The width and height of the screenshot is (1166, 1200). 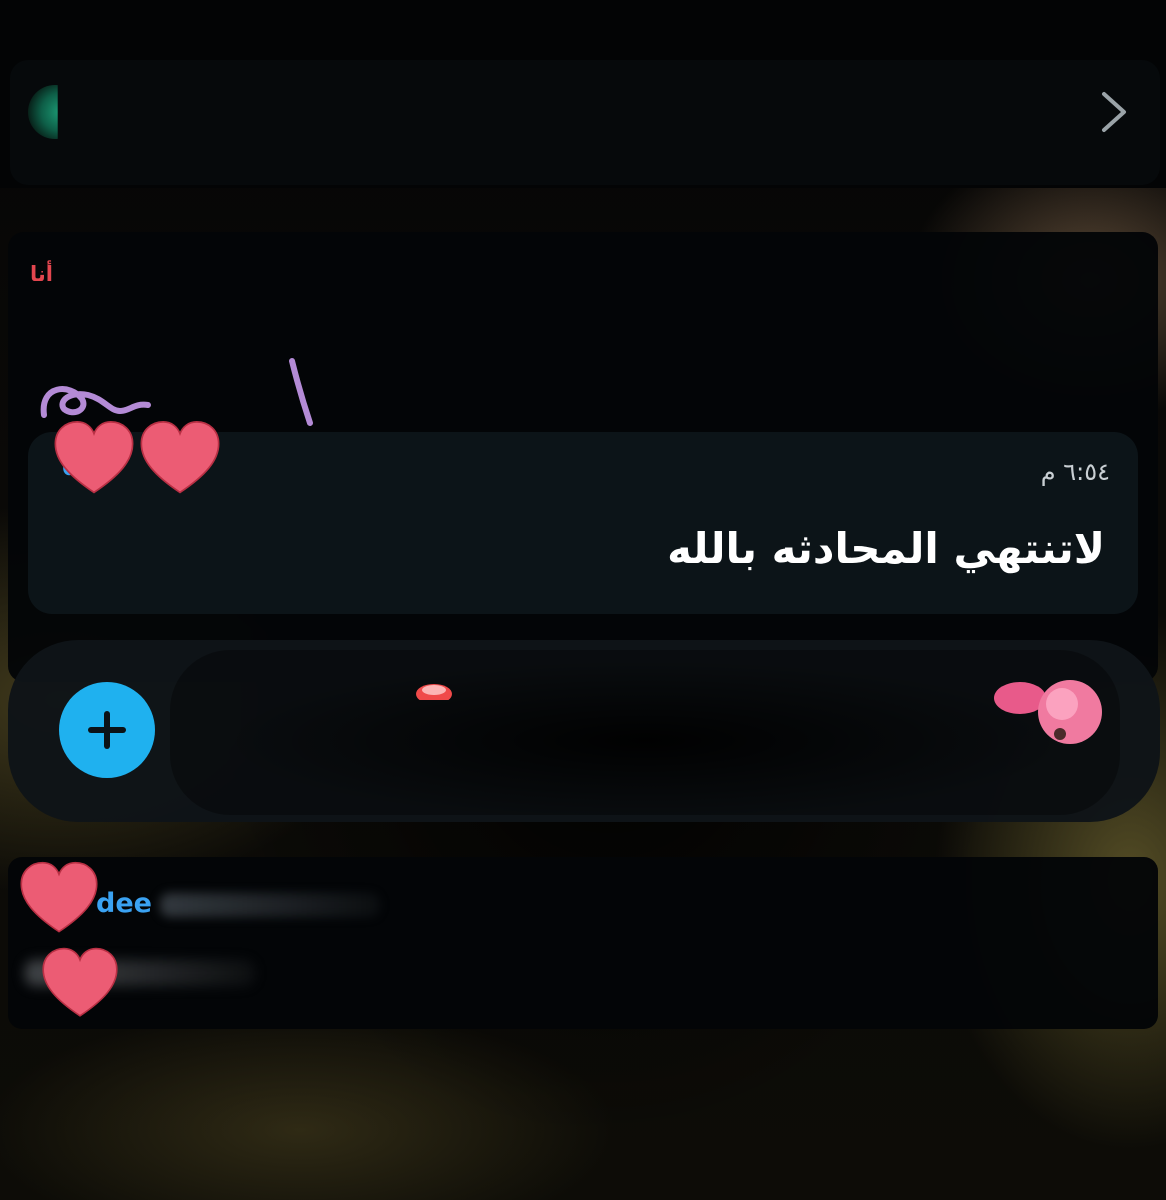 What do you see at coordinates (41, 274) in the screenshot?
I see `sender-label: أنا` at bounding box center [41, 274].